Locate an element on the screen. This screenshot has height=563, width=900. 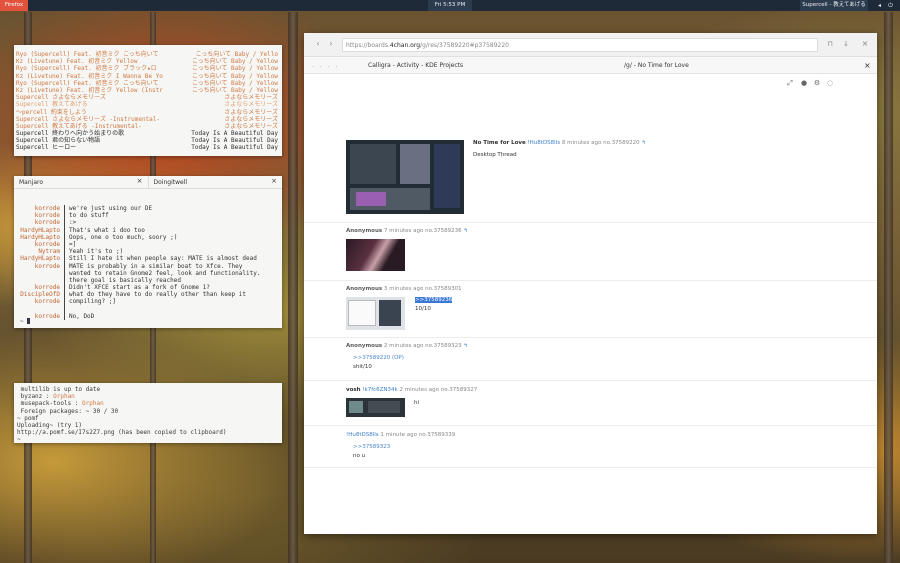
tree-trunk is located at coordinates (293, 287).